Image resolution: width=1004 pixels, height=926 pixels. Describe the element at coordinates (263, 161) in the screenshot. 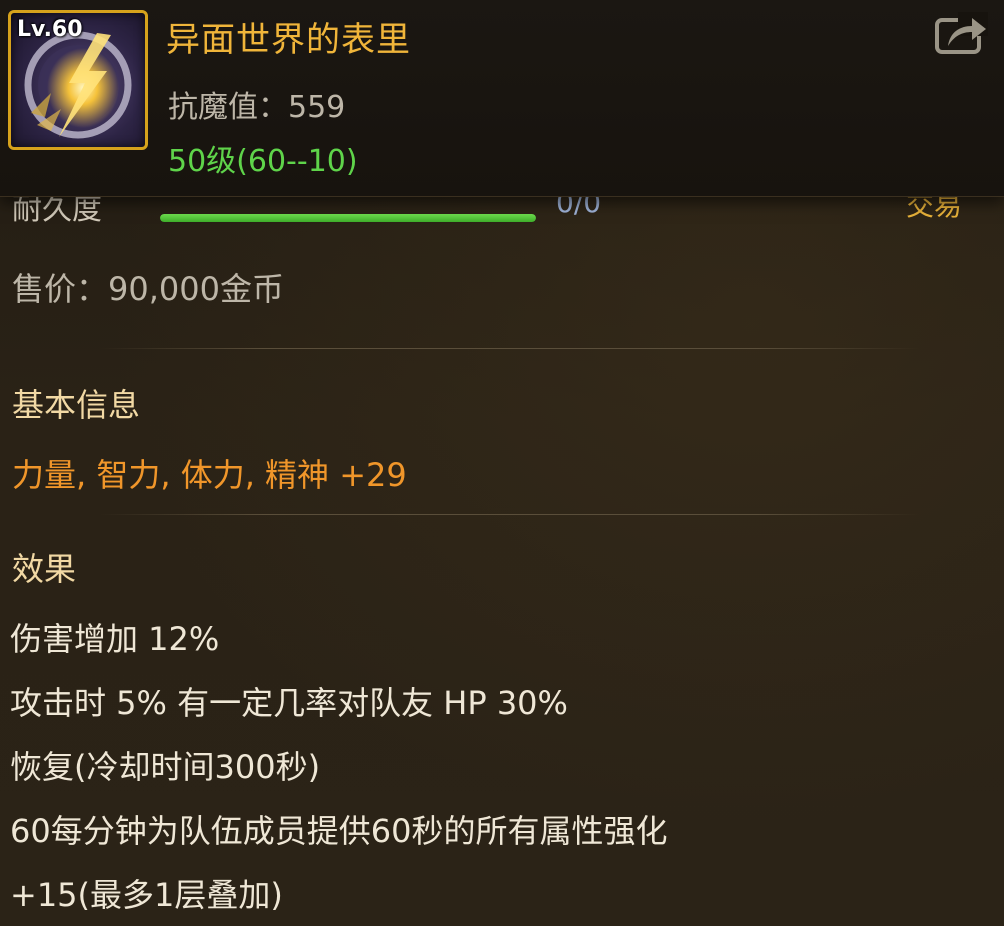

I see `level-requirement: 50级(60--10)` at that location.